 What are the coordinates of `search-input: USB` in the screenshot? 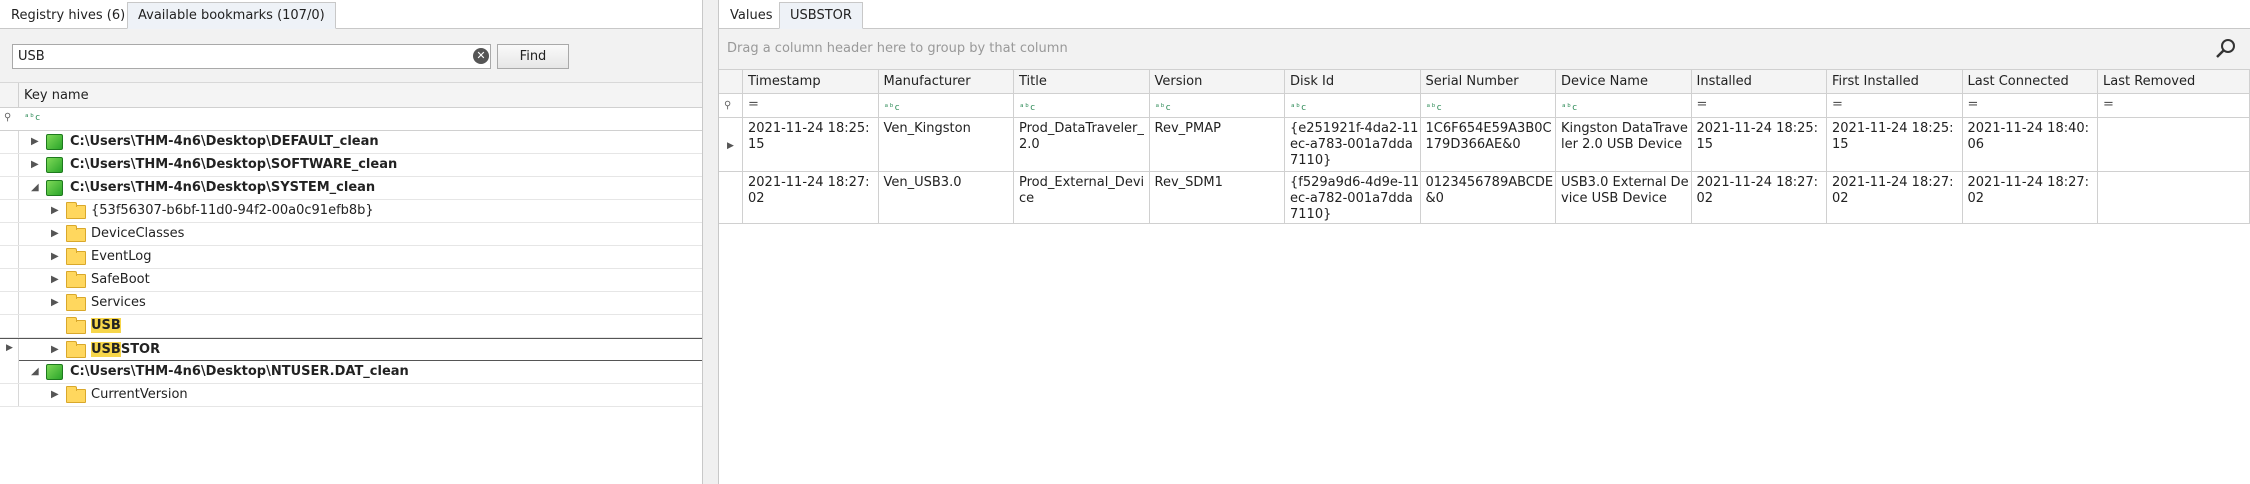 It's located at (251, 56).